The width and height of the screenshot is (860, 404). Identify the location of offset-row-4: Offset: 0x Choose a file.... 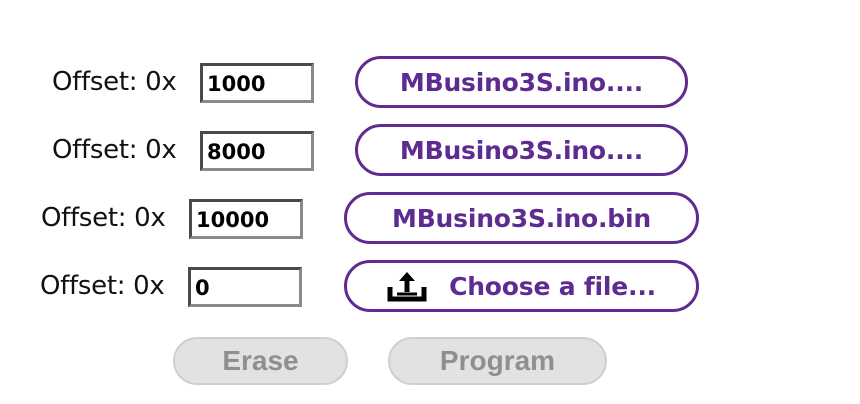
(430, 286).